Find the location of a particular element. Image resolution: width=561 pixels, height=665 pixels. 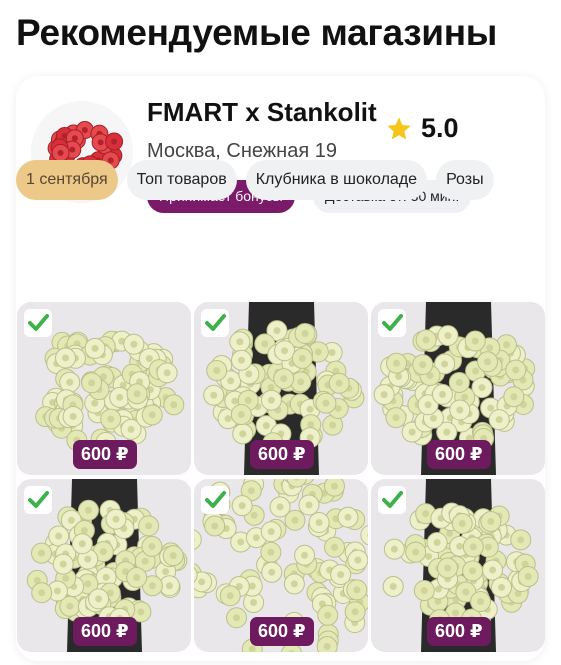

chip-roses: Розы is located at coordinates (465, 180).